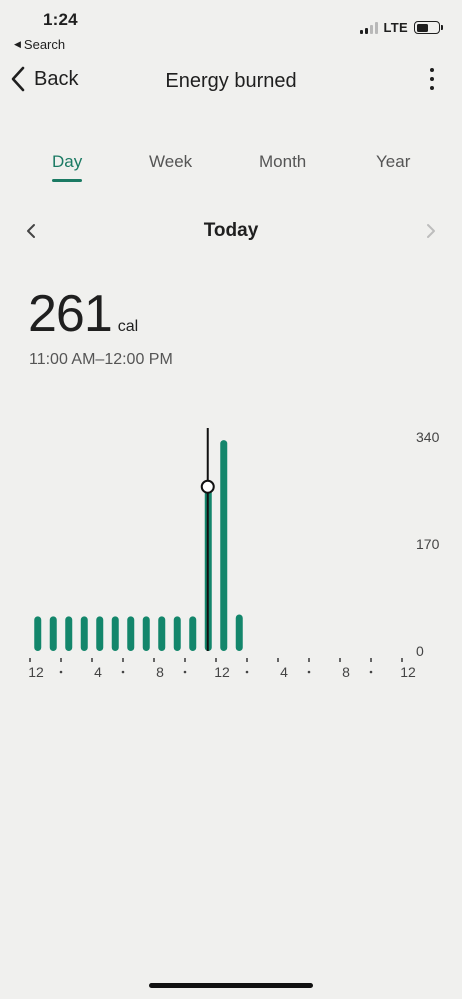  Describe the element at coordinates (420, 651) in the screenshot. I see `y-tick-label: 0` at that location.